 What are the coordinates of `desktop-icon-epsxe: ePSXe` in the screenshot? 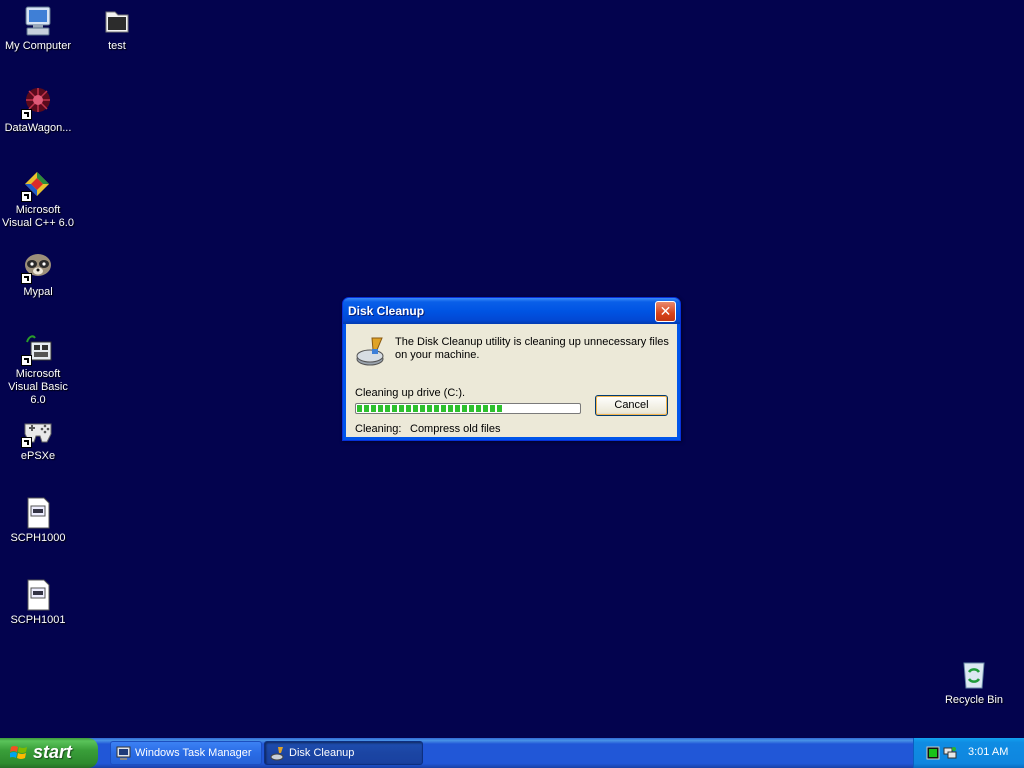 It's located at (38, 438).